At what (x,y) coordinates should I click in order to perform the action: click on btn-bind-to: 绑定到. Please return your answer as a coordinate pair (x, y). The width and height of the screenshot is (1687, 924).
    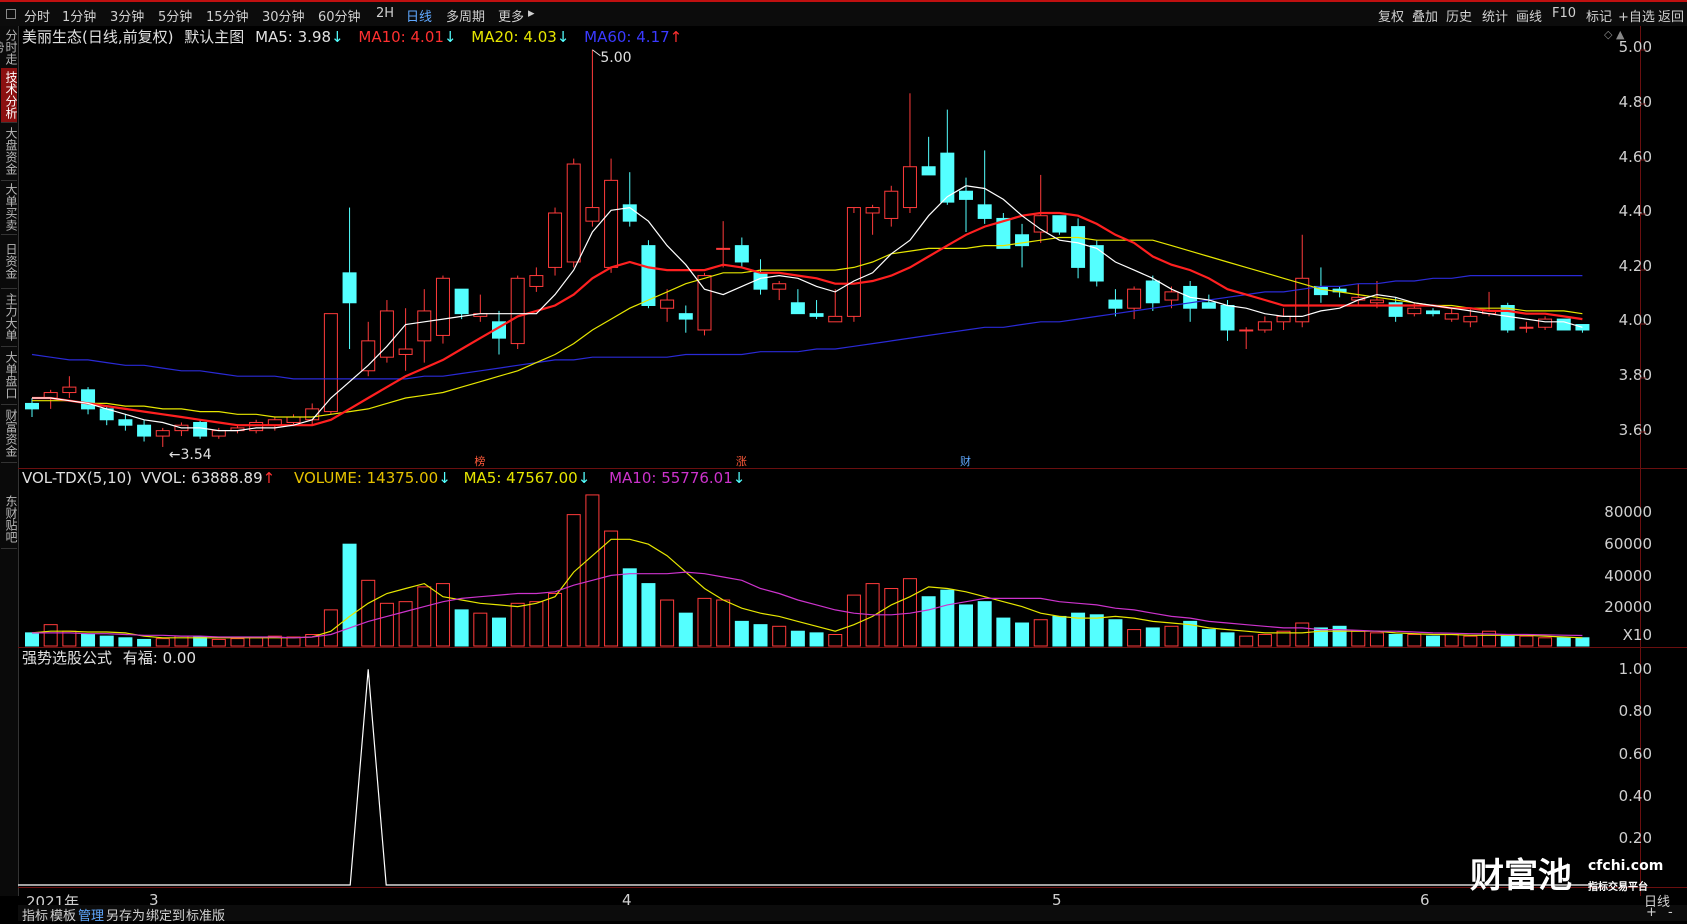
    Looking at the image, I should click on (165, 914).